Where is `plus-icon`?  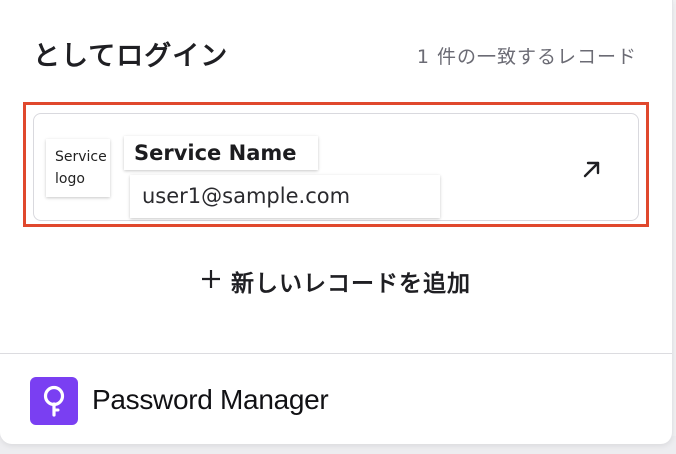 plus-icon is located at coordinates (211, 281).